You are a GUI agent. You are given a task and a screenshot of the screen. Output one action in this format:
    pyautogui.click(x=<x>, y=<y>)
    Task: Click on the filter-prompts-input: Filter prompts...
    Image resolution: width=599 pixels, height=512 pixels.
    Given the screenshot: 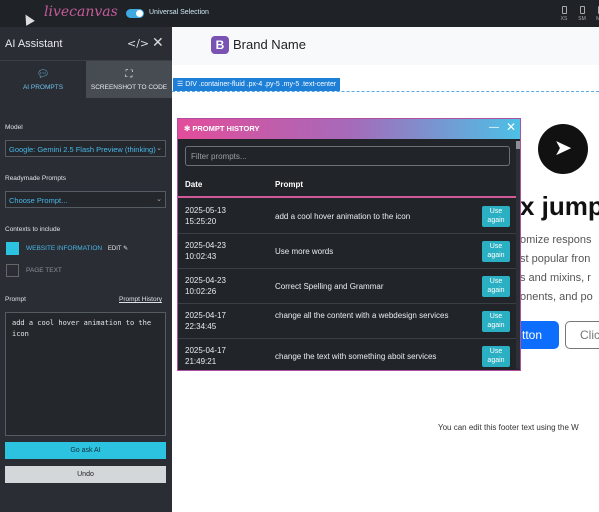 What is the action you would take?
    pyautogui.click(x=347, y=156)
    